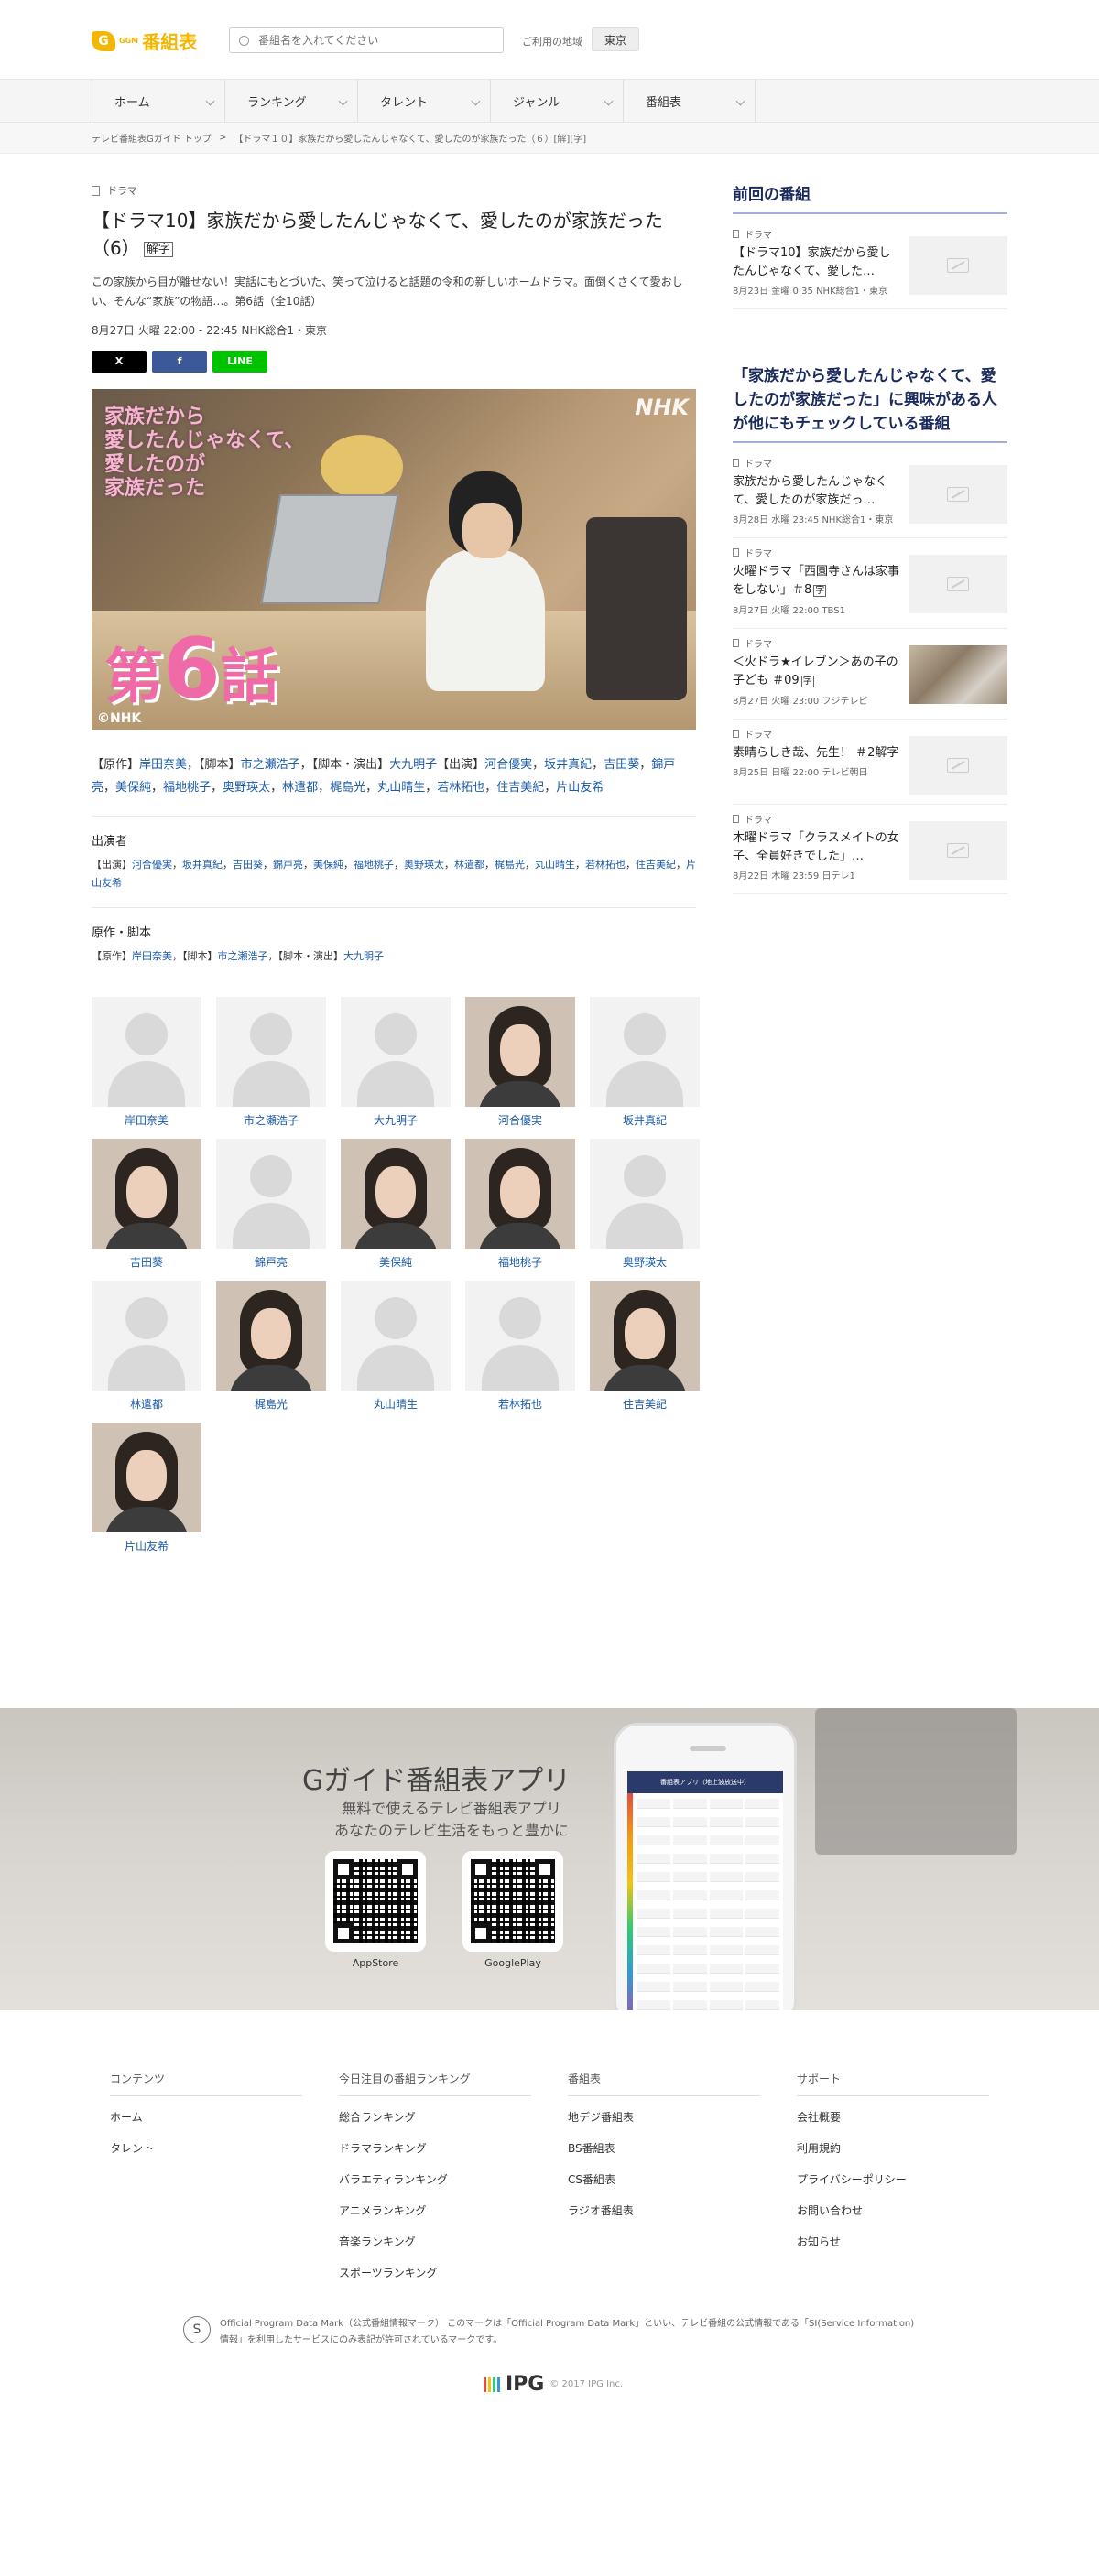 The height and width of the screenshot is (2576, 1099). What do you see at coordinates (893, 2148) in the screenshot?
I see `footer-link: 利用規約` at bounding box center [893, 2148].